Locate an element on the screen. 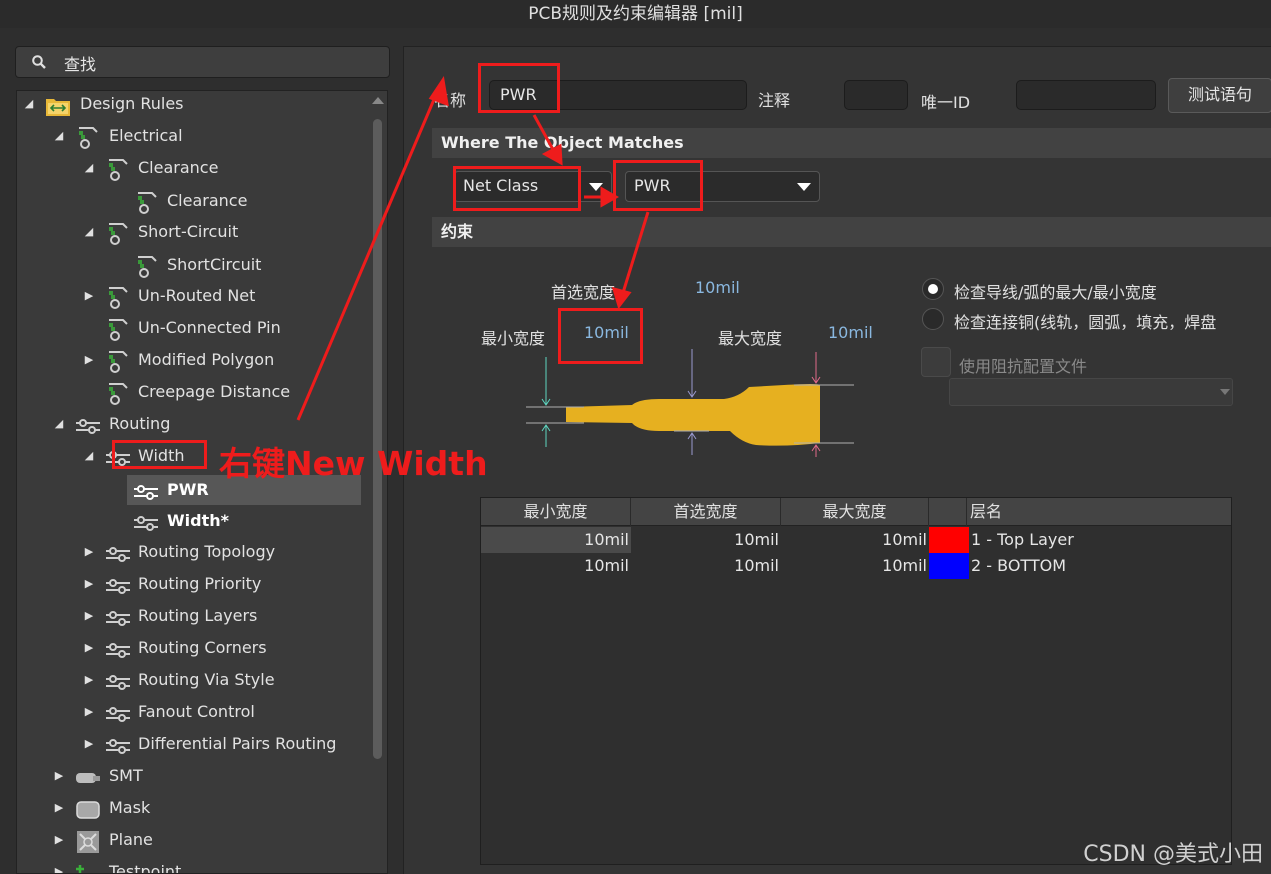  tree-item-routing-priority: ▶ Routing Priority is located at coordinates (193, 584).